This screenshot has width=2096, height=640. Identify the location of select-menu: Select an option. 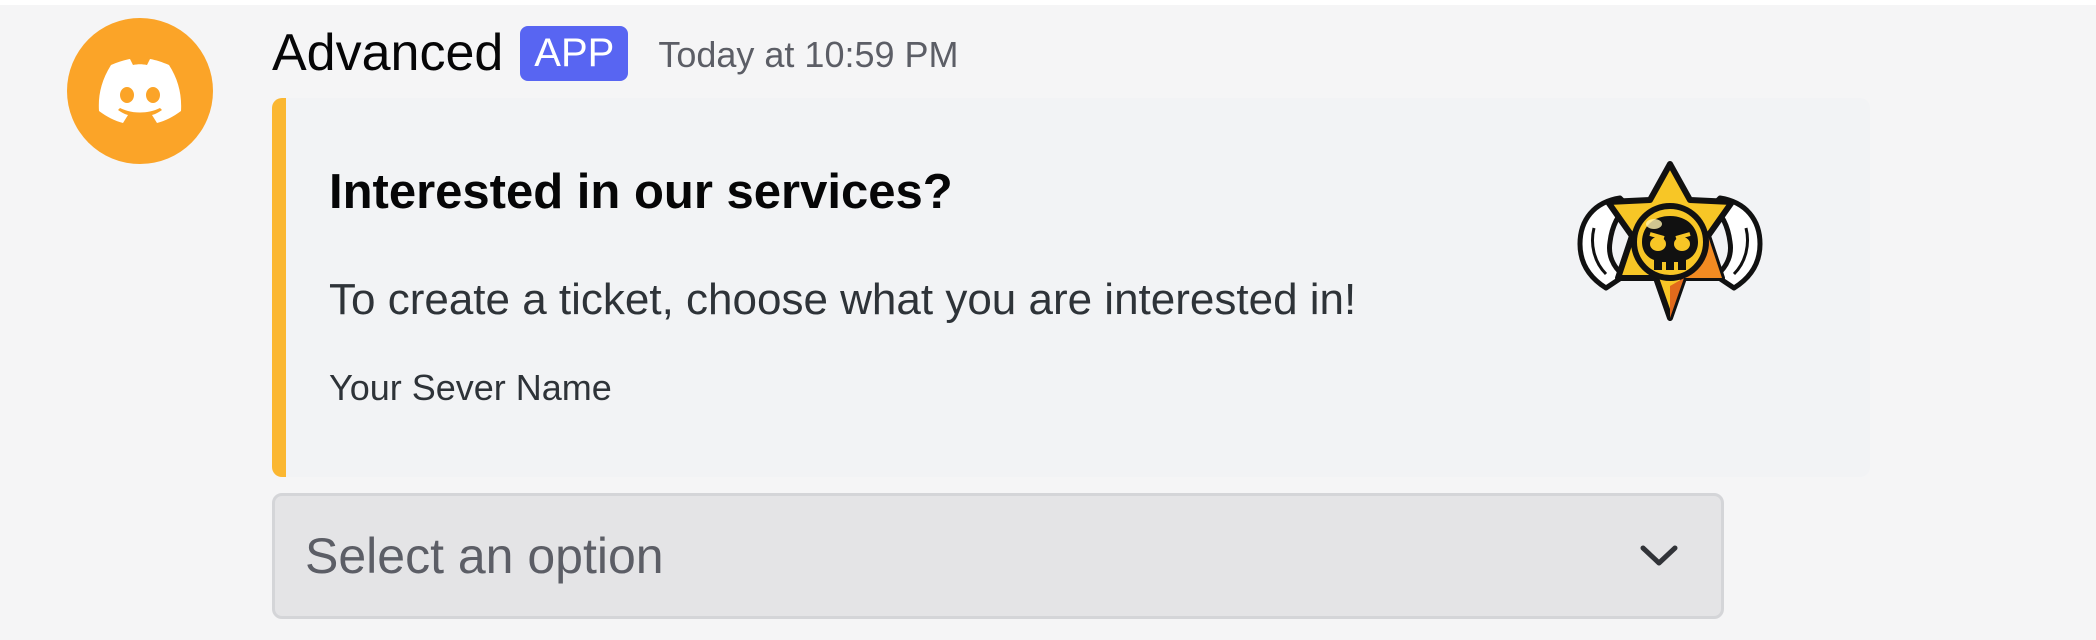
(998, 556).